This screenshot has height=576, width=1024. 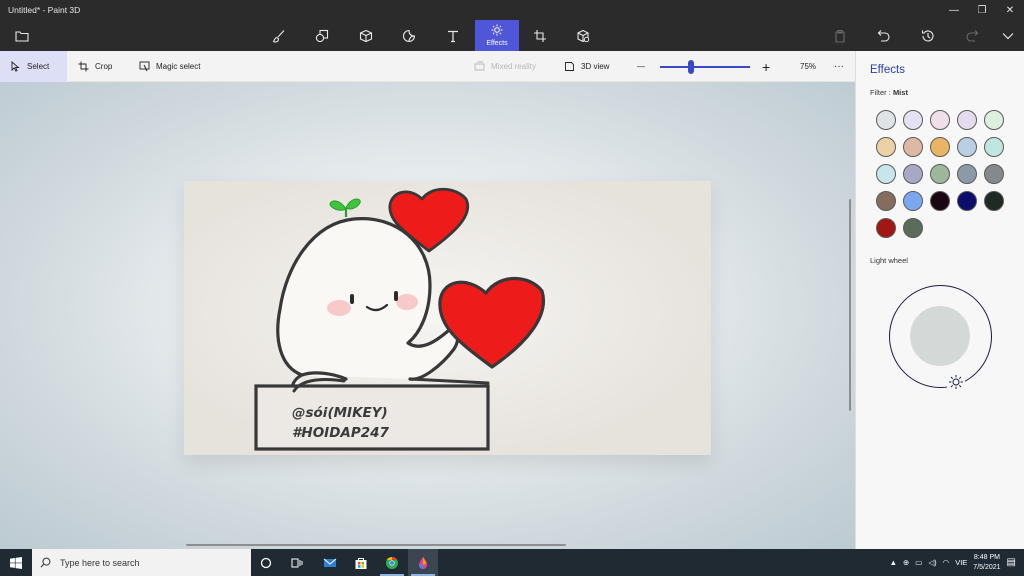 I want to click on network-status-icon: ⊕, so click(x=906, y=562).